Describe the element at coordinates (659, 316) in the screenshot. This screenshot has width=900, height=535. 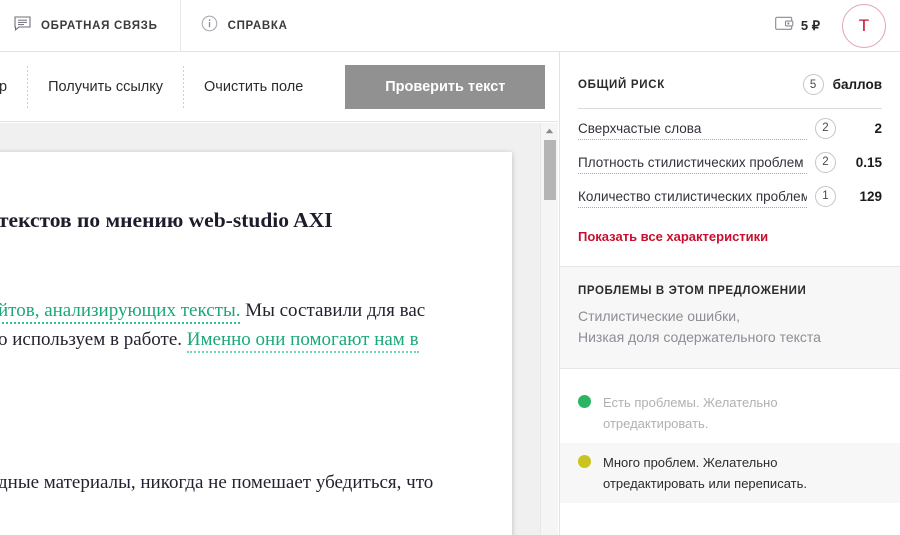
I see `sentence-problem-line: Стилистические ошибки,` at that location.